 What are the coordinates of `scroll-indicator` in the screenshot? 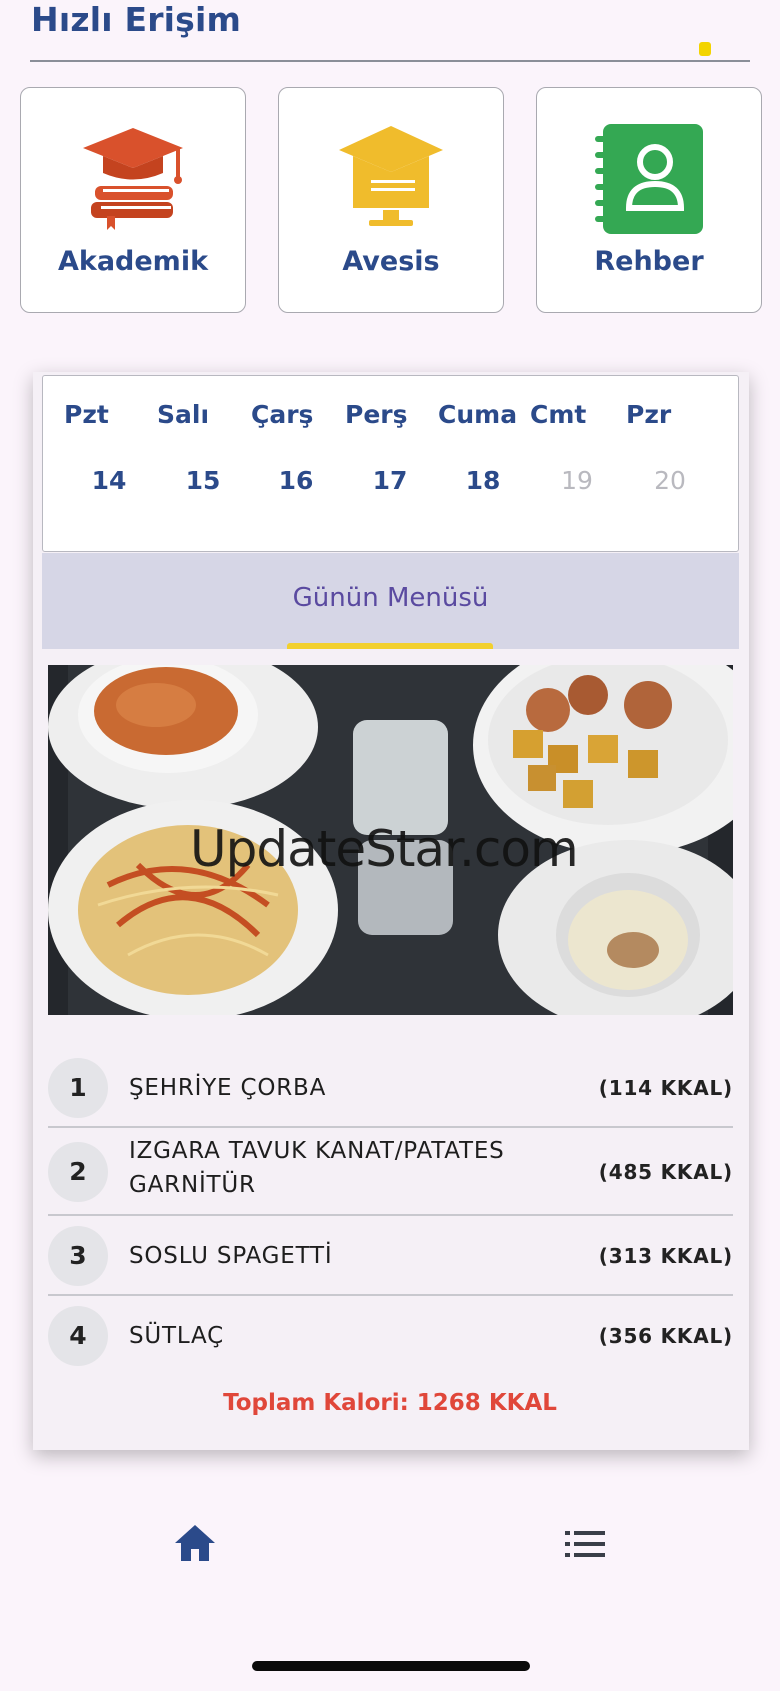 It's located at (705, 49).